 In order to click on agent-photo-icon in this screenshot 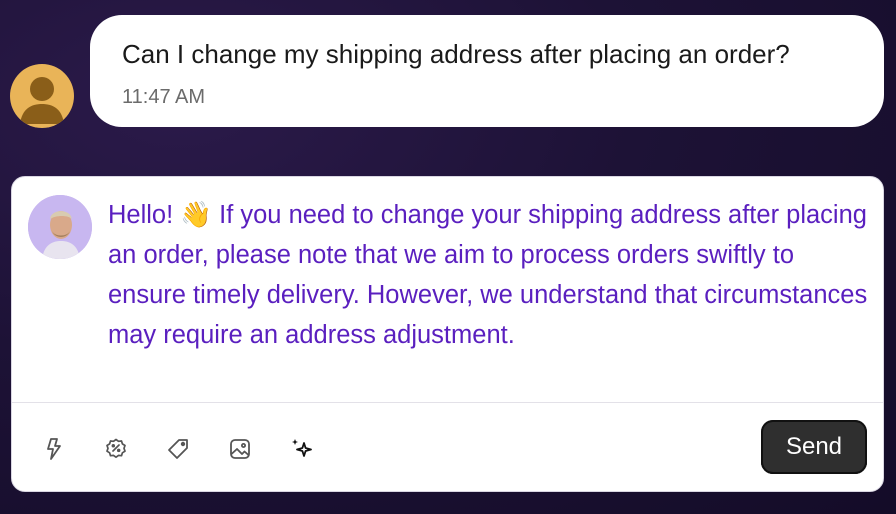, I will do `click(60, 227)`.